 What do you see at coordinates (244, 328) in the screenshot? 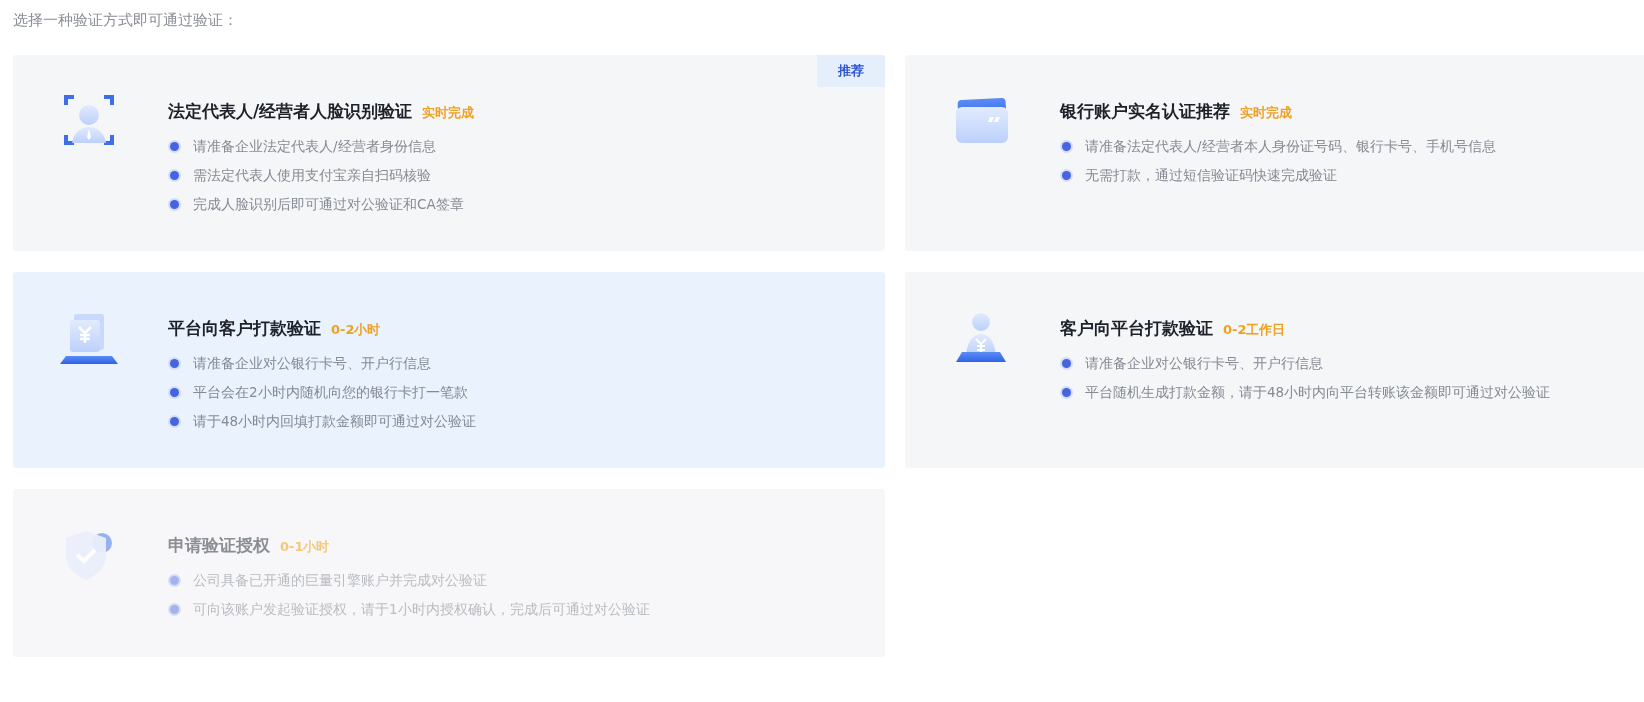
I see `method-title: 平台向客户打款验证` at bounding box center [244, 328].